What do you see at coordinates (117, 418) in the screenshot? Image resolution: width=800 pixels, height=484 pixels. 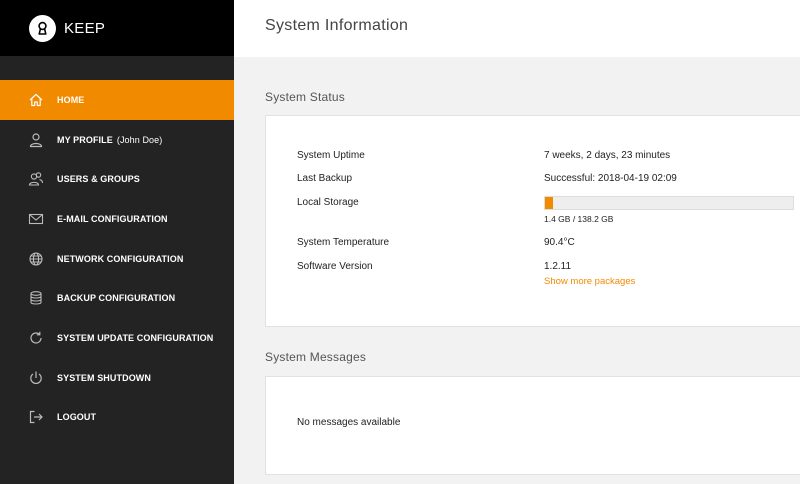 I see `nav-item-logout: LOGOUT` at bounding box center [117, 418].